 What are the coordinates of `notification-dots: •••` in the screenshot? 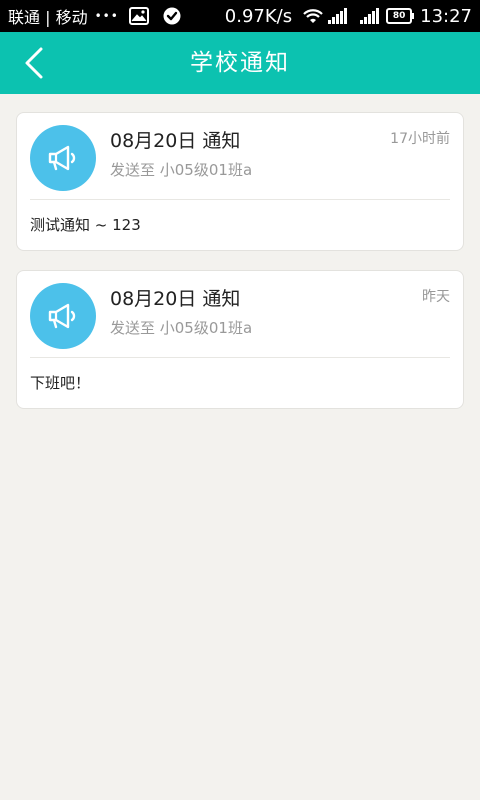 It's located at (106, 16).